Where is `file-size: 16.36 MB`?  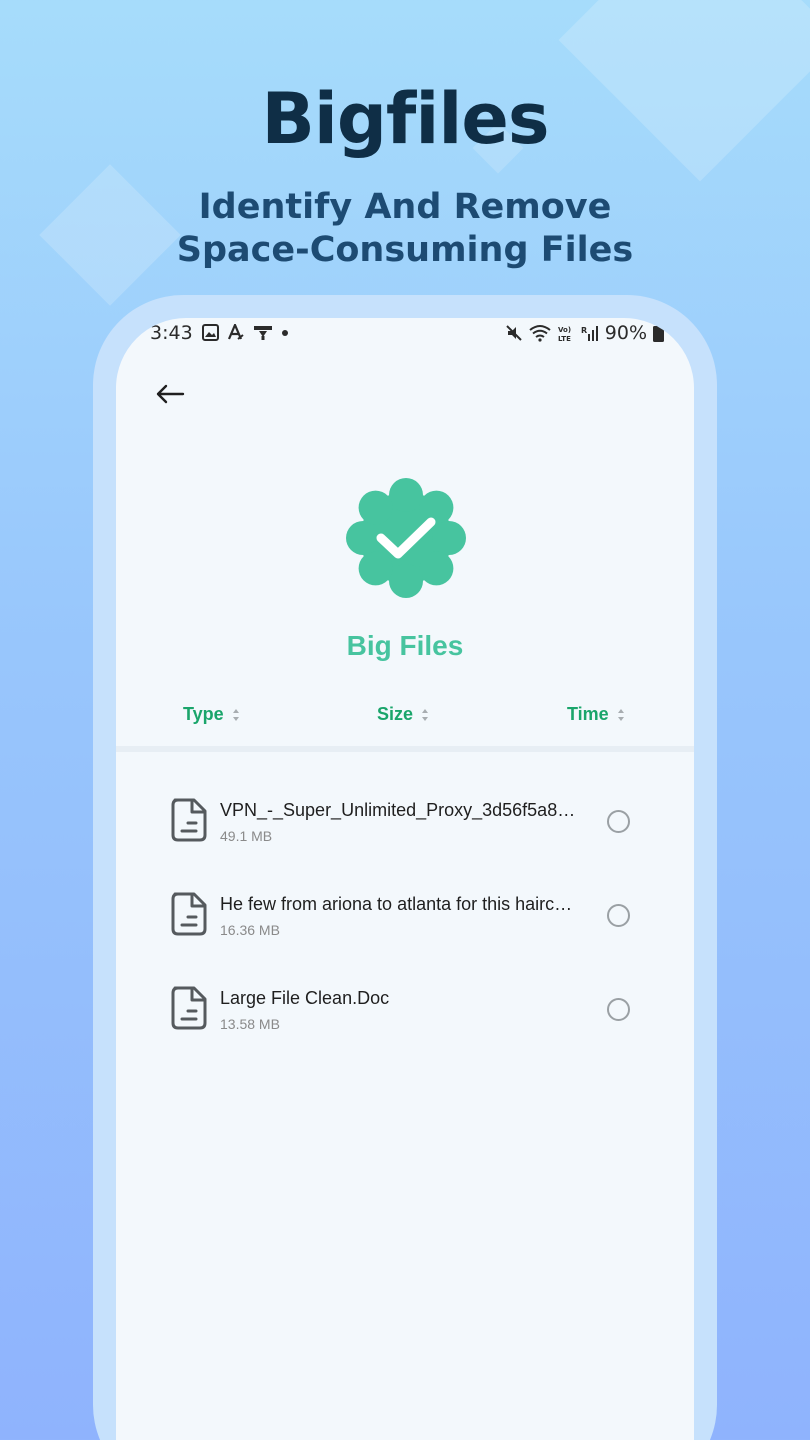
file-size: 16.36 MB is located at coordinates (250, 930).